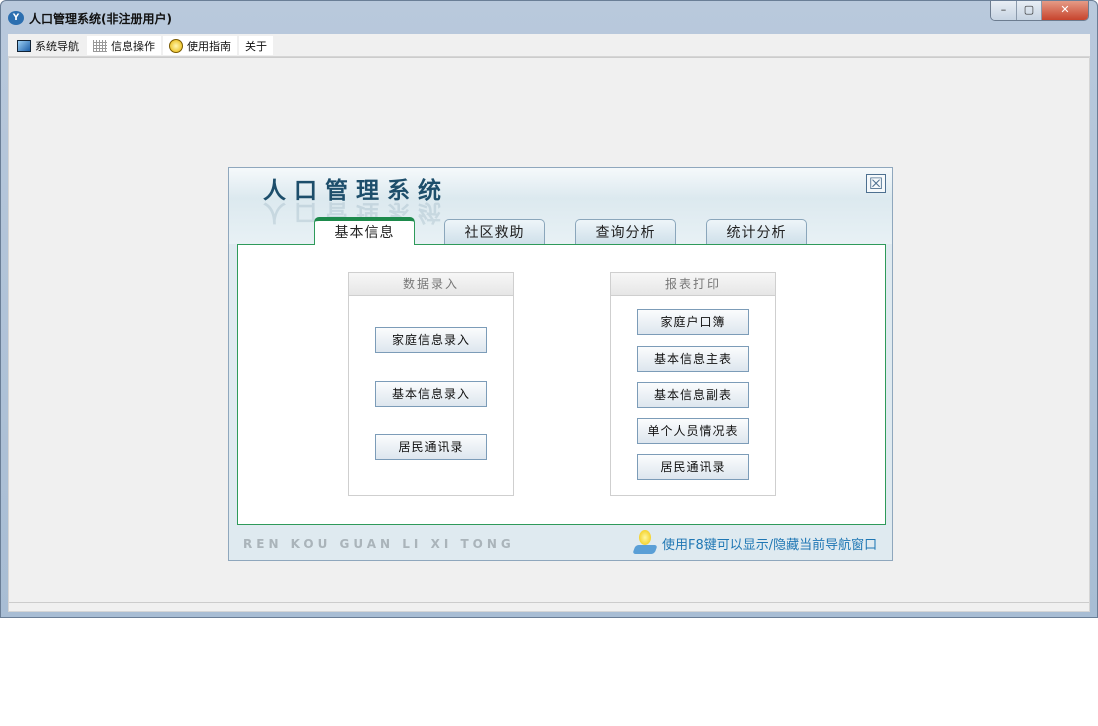  What do you see at coordinates (1004, 10) in the screenshot?
I see `minimize-button: –` at bounding box center [1004, 10].